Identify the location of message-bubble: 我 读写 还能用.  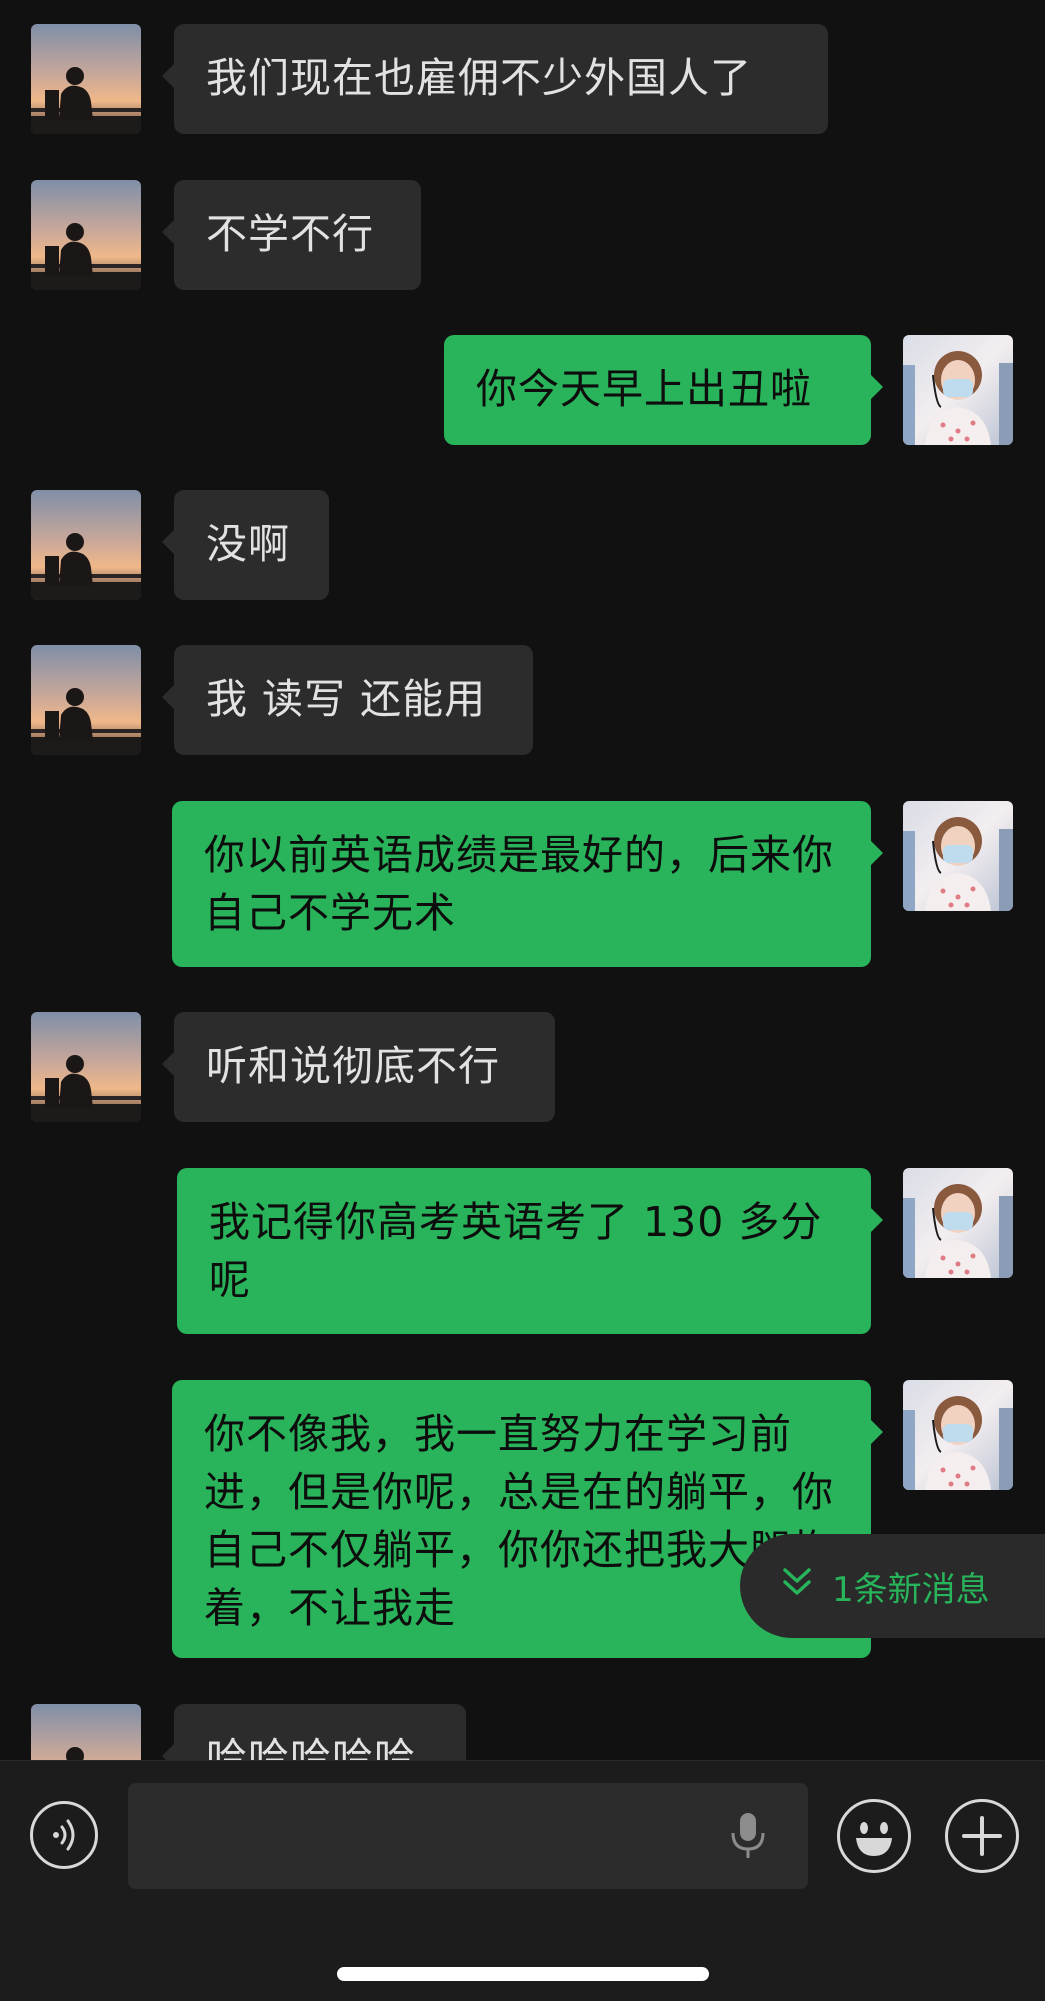
(347, 700).